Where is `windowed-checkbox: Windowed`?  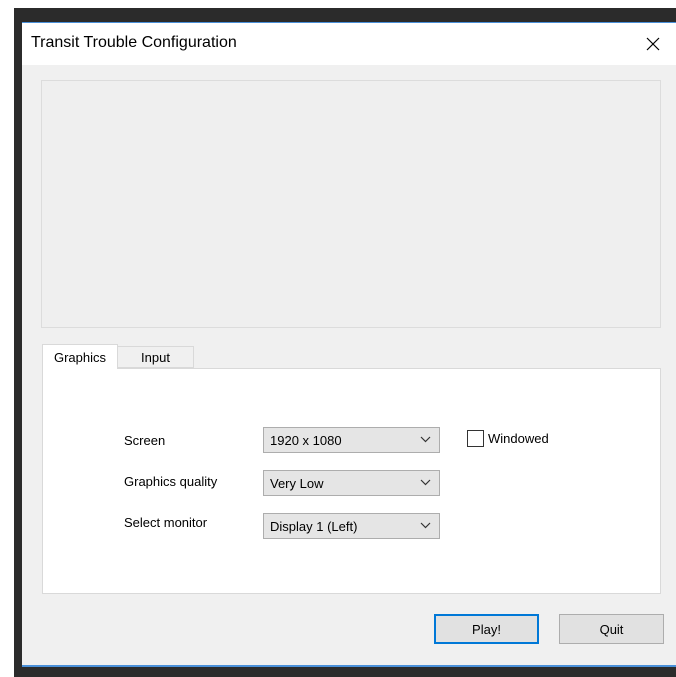 windowed-checkbox: Windowed is located at coordinates (508, 438).